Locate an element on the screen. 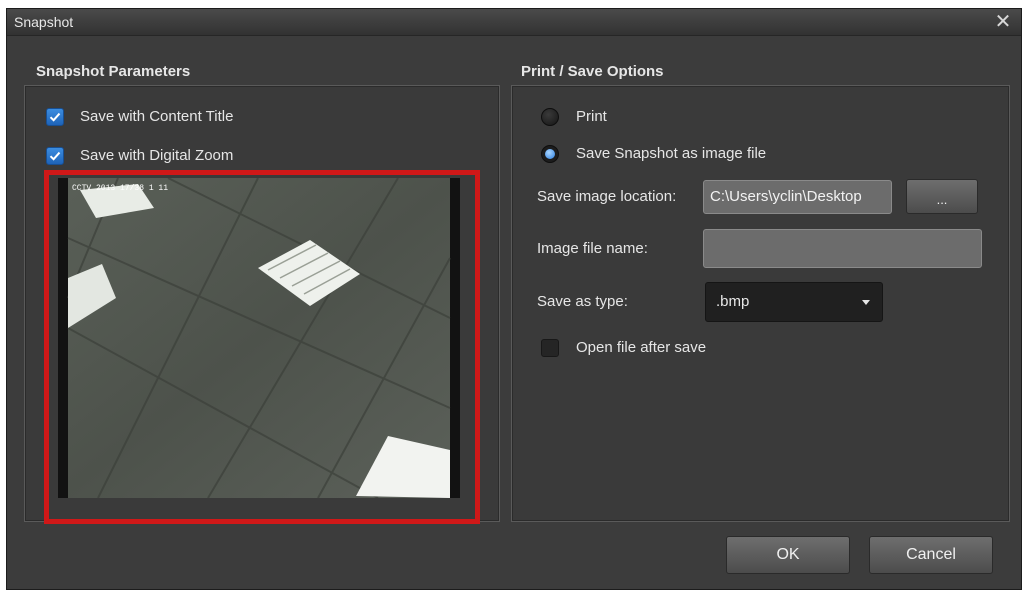  save-as-type-label: Save as type: is located at coordinates (582, 301).